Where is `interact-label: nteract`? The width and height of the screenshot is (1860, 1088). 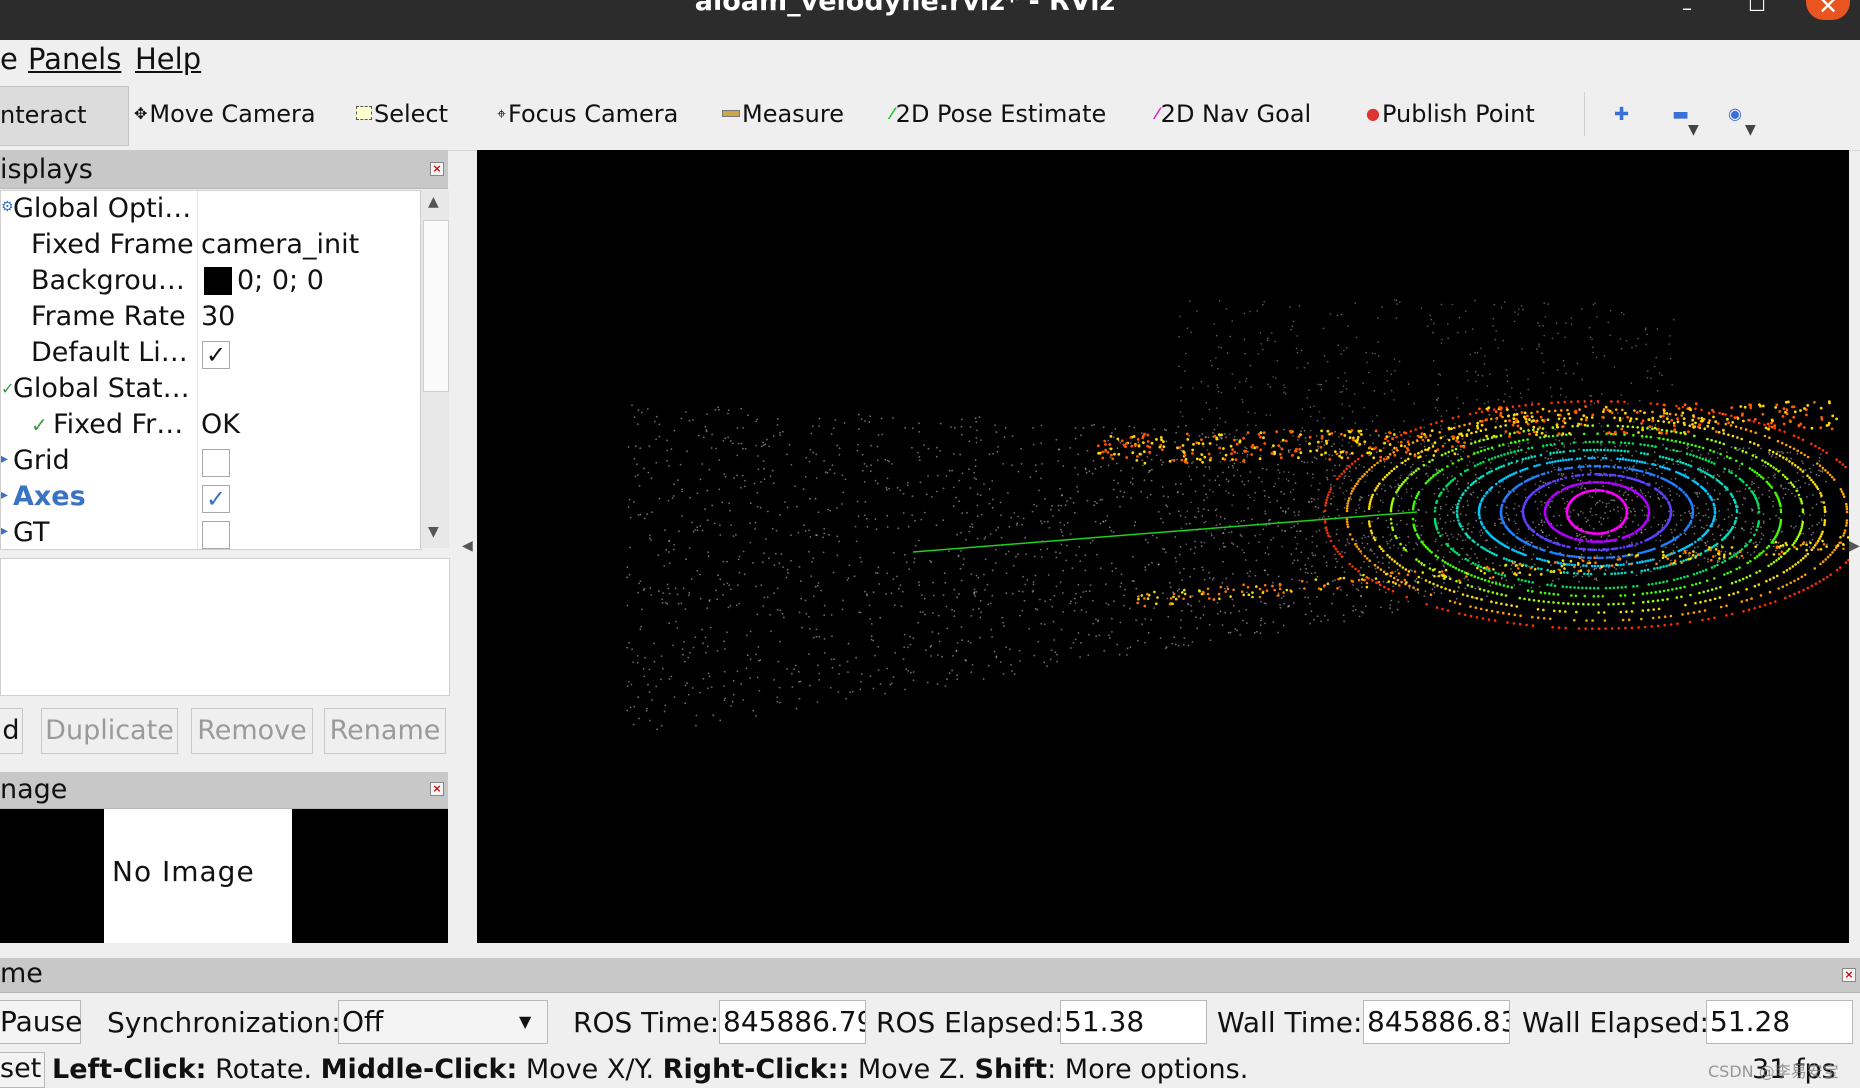
interact-label: nteract is located at coordinates (43, 115).